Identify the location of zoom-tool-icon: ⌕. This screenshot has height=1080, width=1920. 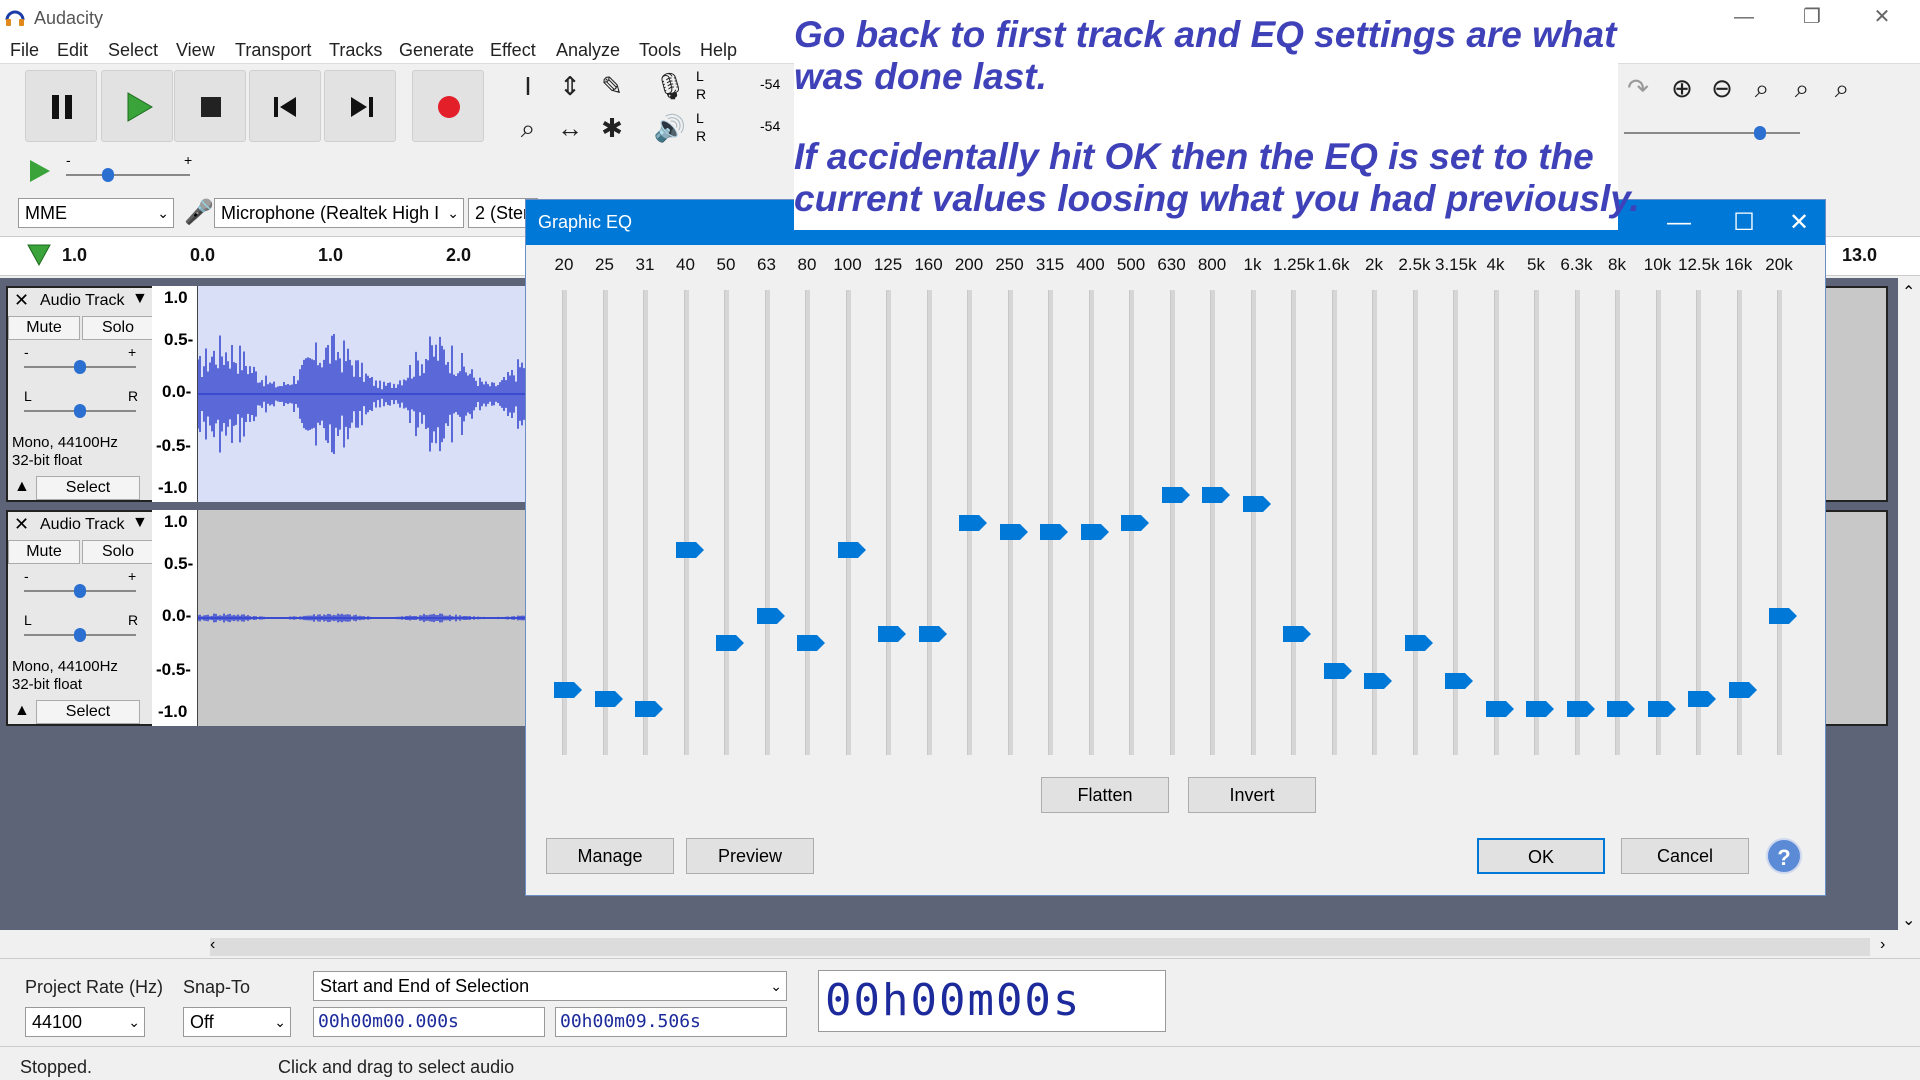
(528, 128).